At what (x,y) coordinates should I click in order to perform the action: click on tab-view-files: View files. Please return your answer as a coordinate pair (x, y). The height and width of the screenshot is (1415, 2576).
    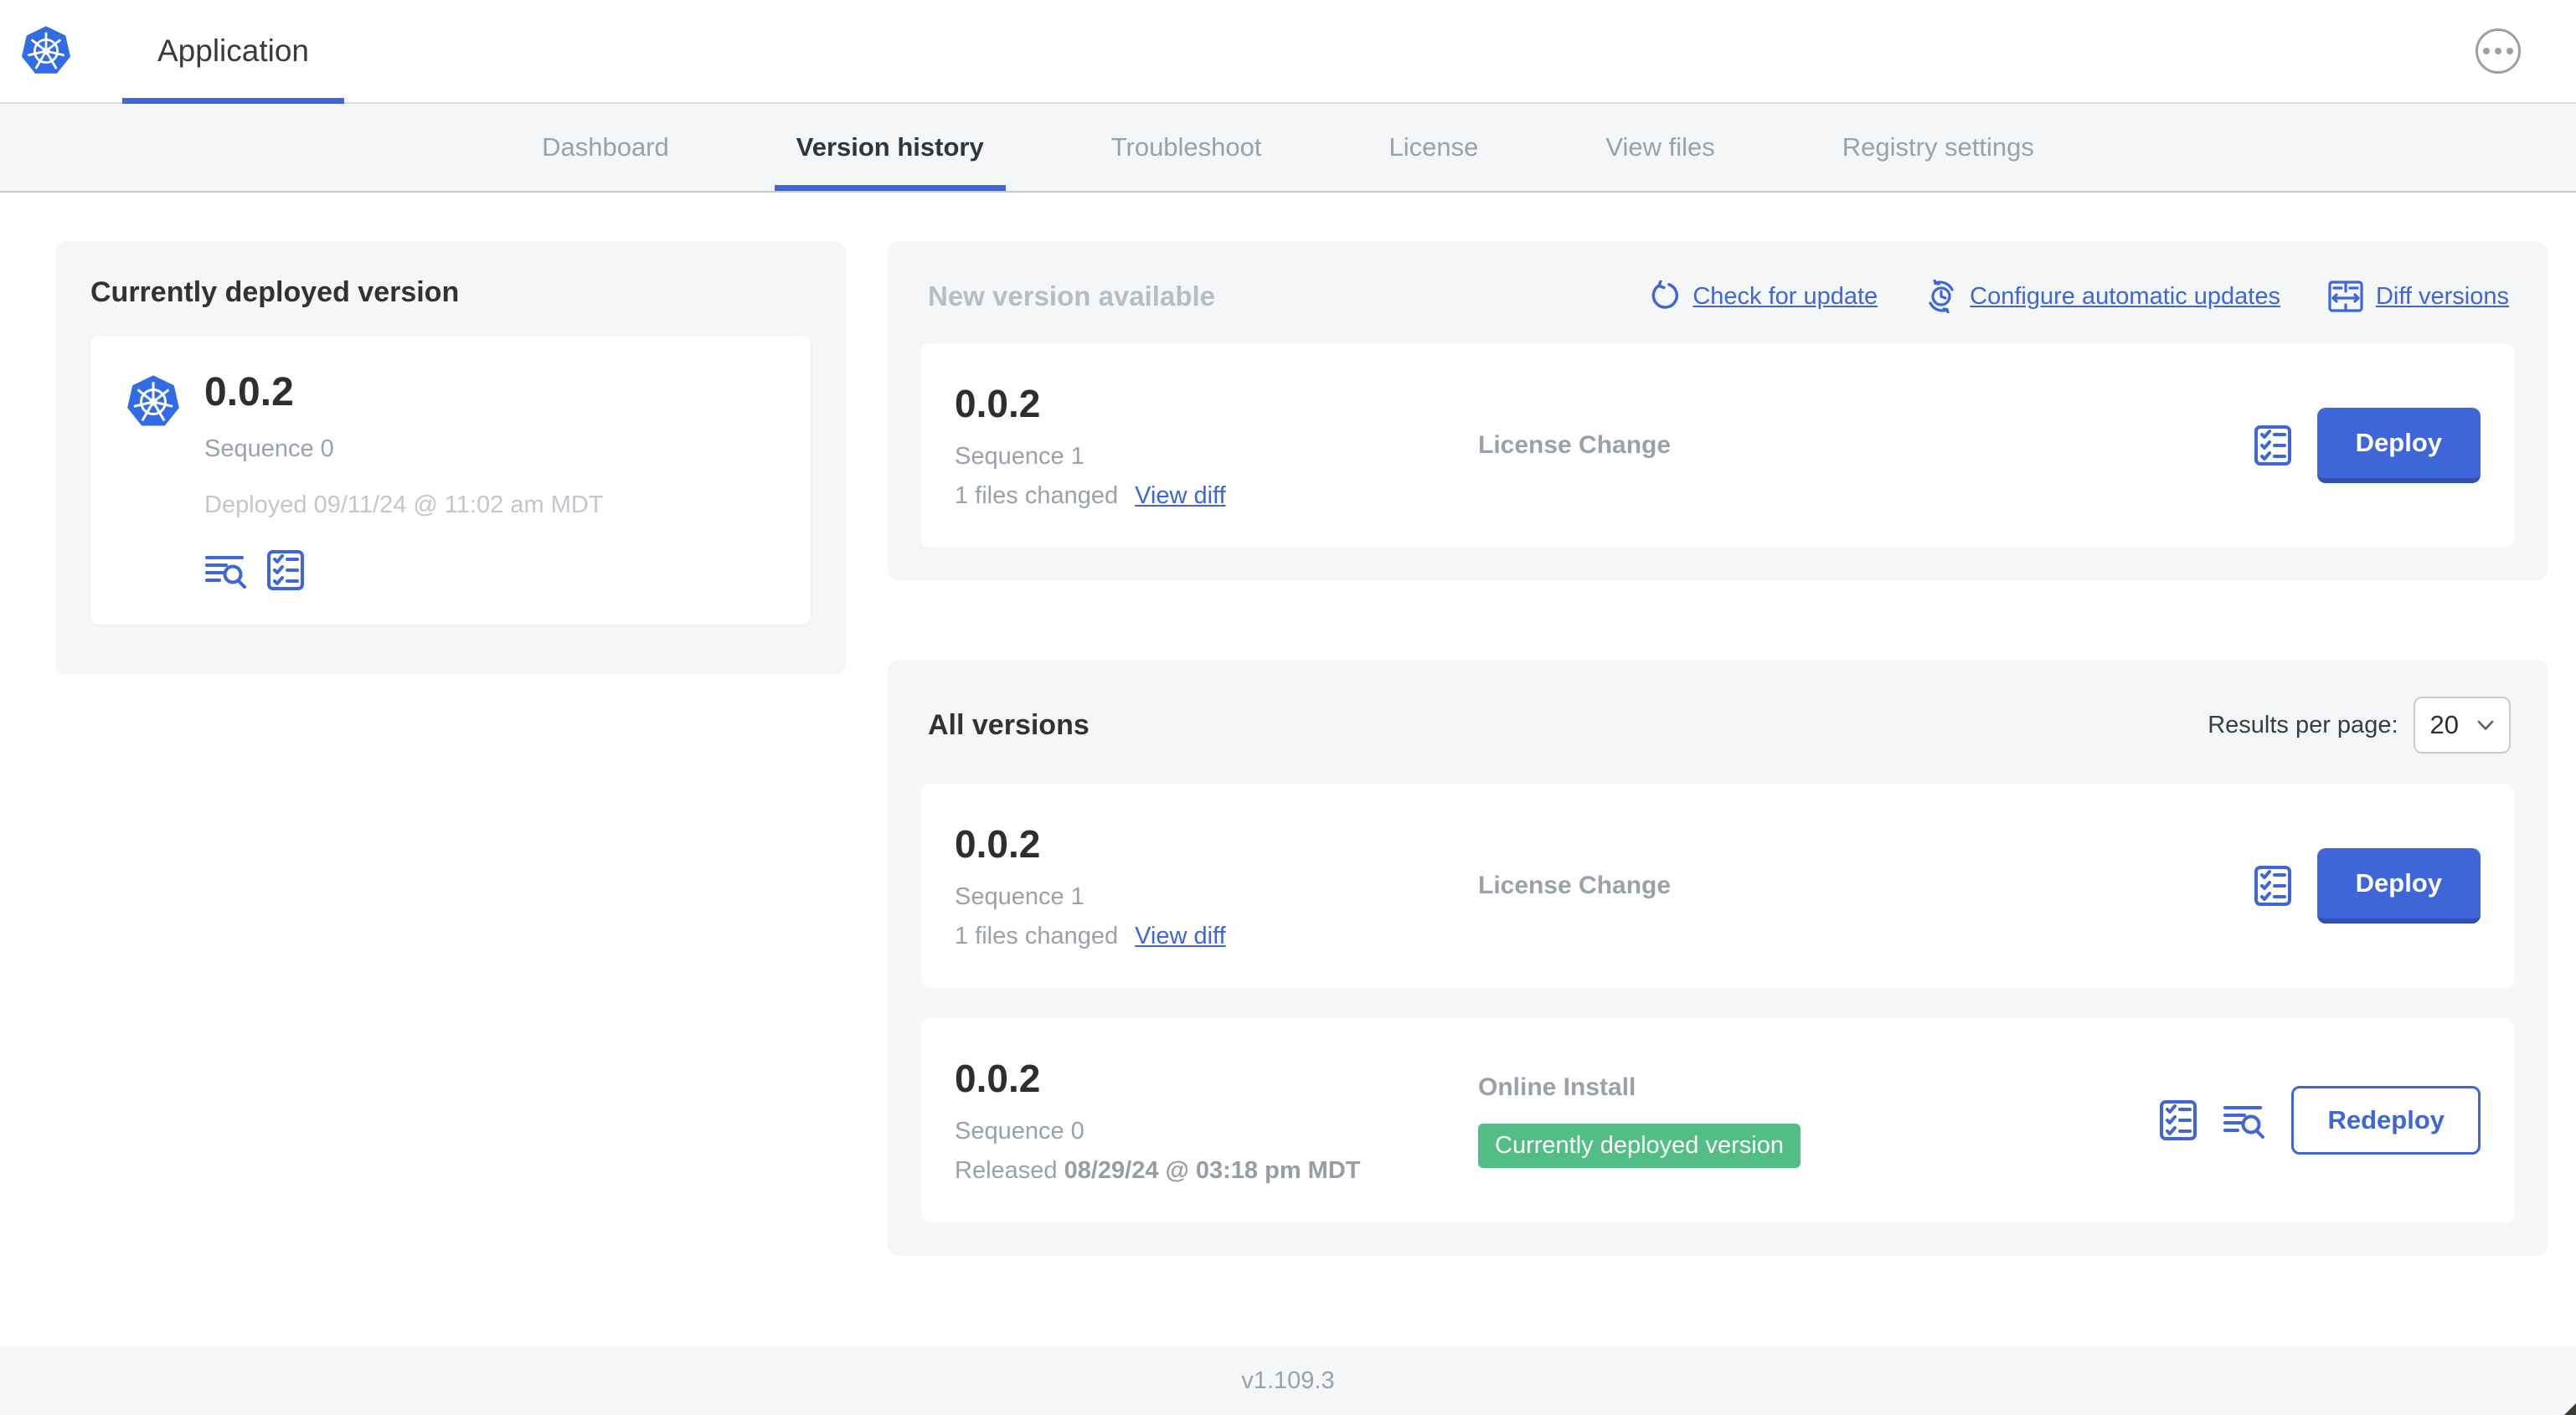
    Looking at the image, I should click on (1659, 147).